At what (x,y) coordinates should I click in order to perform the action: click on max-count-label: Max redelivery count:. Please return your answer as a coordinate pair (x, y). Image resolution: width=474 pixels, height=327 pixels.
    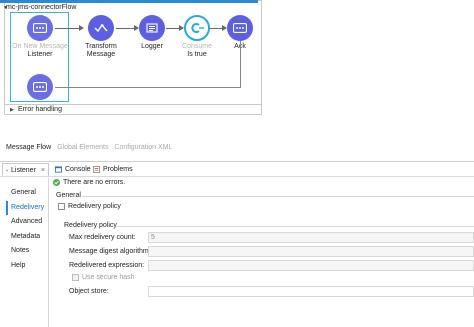
    Looking at the image, I should click on (102, 237).